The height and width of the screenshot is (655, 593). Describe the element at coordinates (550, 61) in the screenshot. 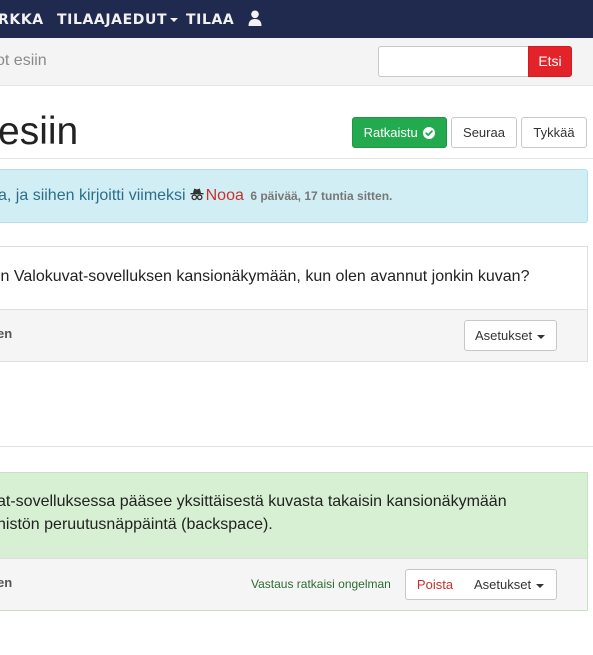

I see `search-button: Etsi` at that location.